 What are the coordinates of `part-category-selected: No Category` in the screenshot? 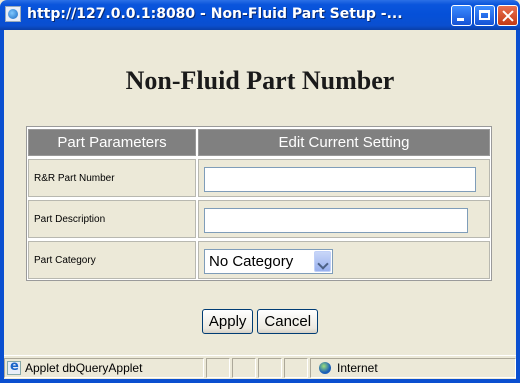 It's located at (251, 261).